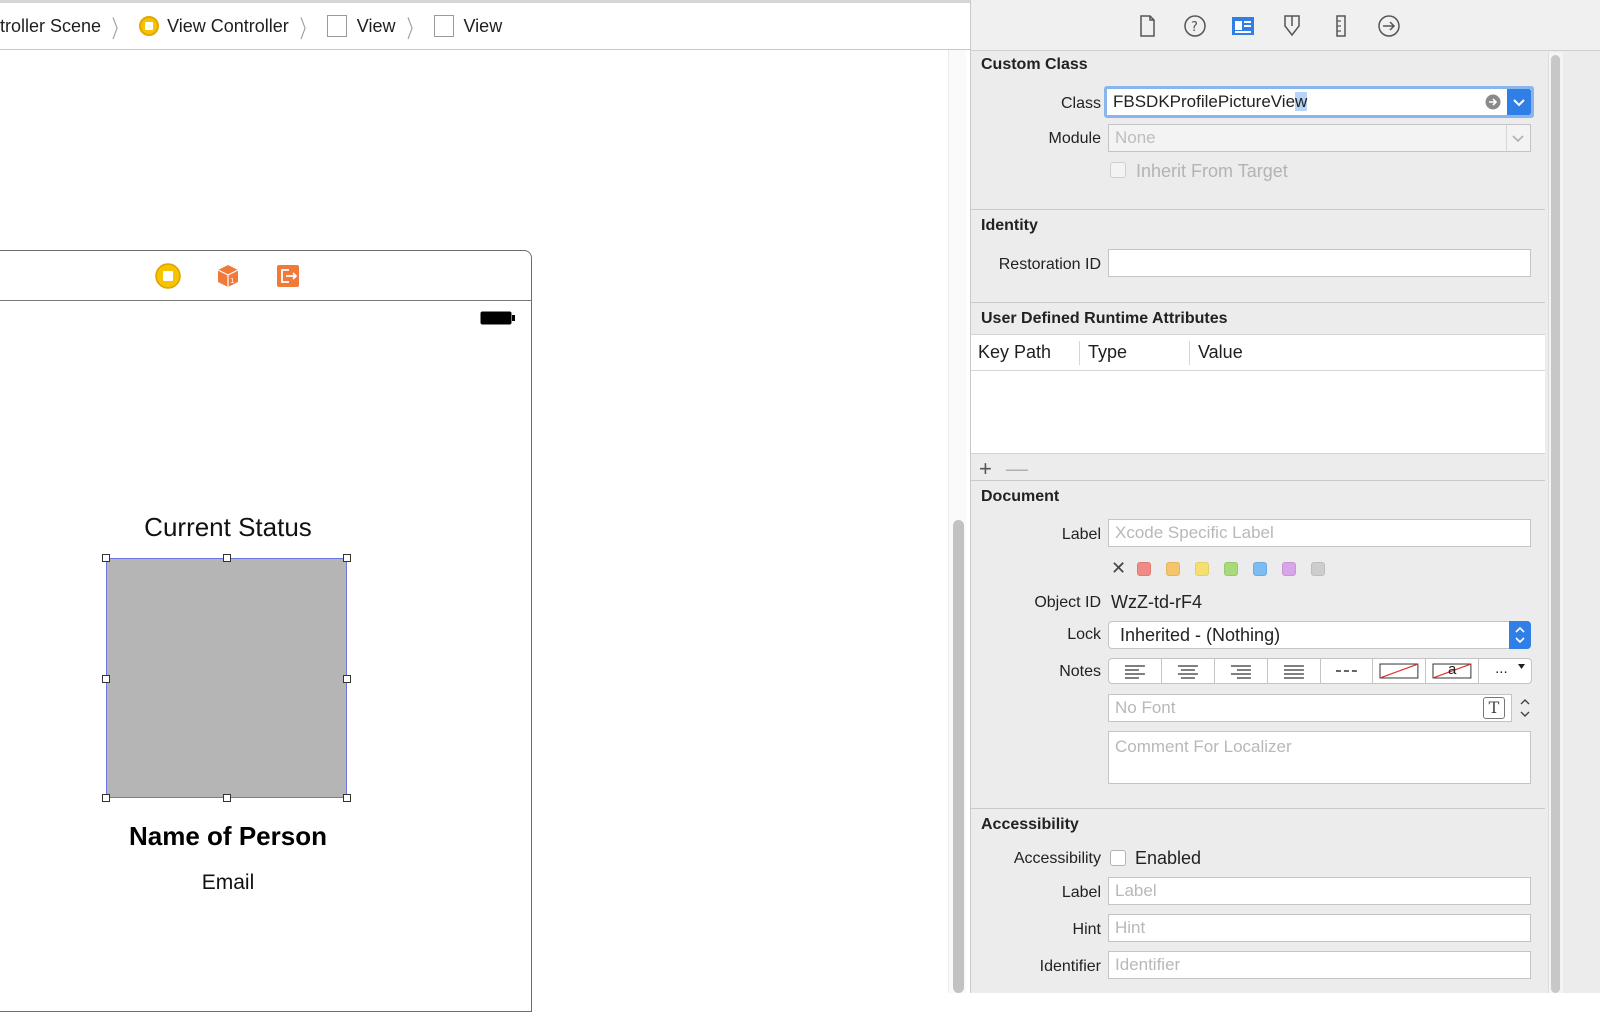 This screenshot has width=1600, height=1012. What do you see at coordinates (1493, 102) in the screenshot?
I see `go-to-class-icon` at bounding box center [1493, 102].